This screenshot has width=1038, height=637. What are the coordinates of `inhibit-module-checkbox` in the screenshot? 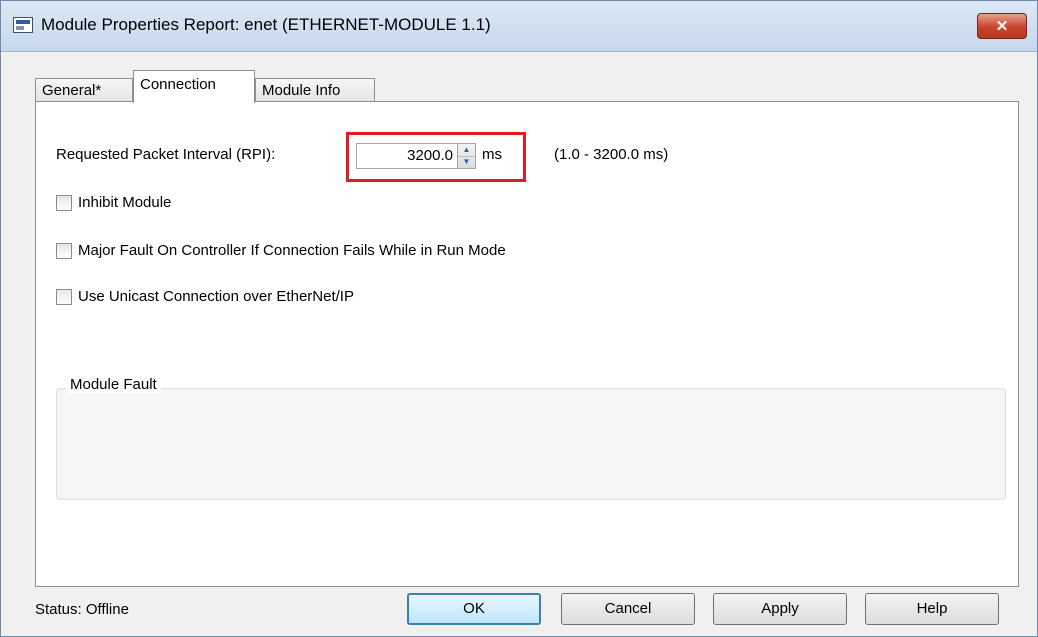 It's located at (64, 202).